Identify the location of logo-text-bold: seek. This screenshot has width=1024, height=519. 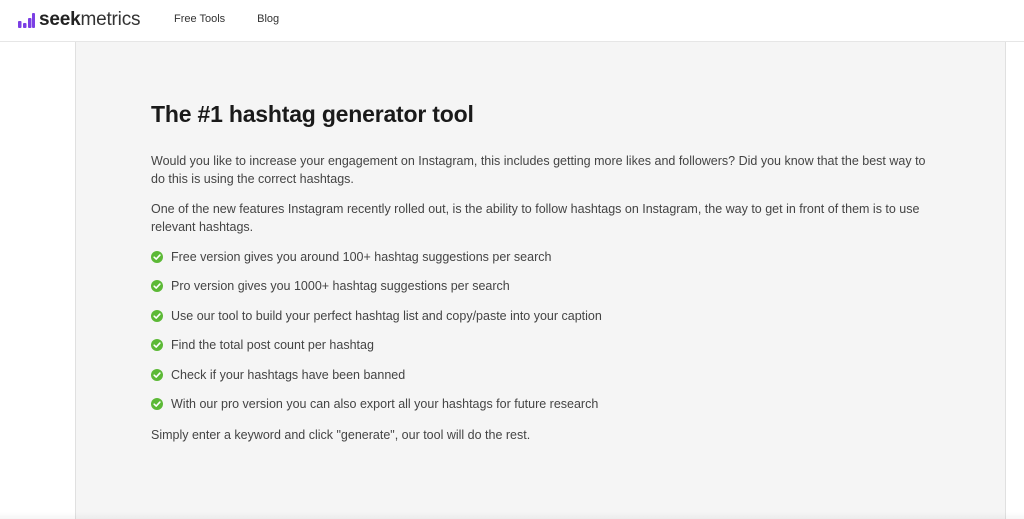
(60, 19).